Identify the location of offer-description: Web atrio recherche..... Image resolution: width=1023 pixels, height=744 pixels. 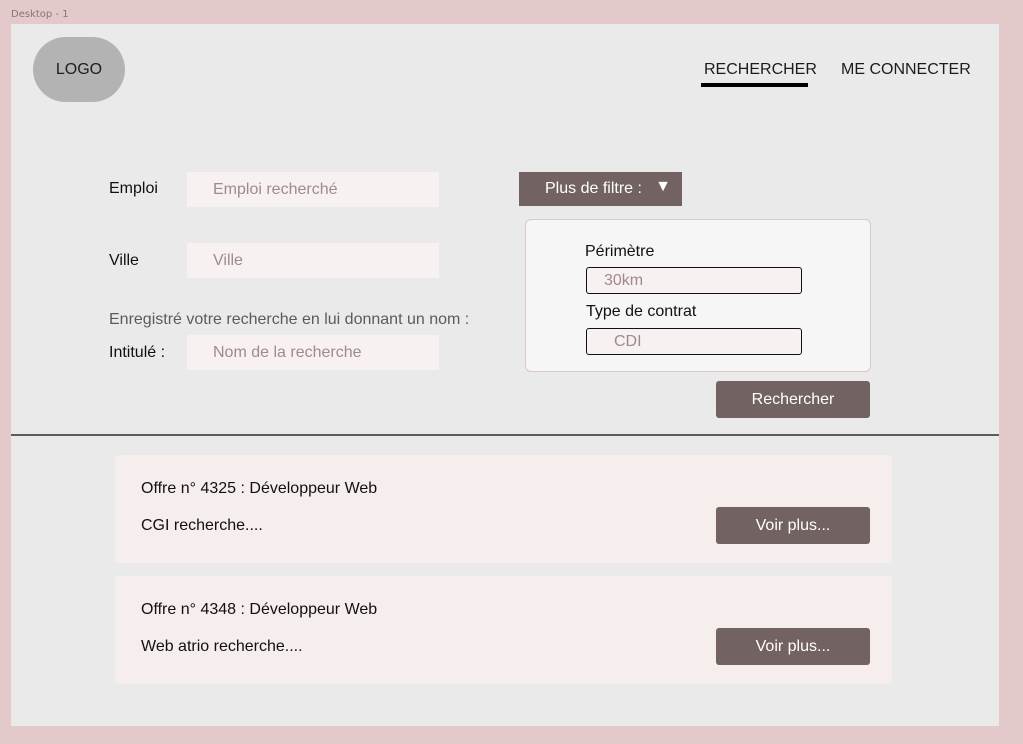
(222, 646).